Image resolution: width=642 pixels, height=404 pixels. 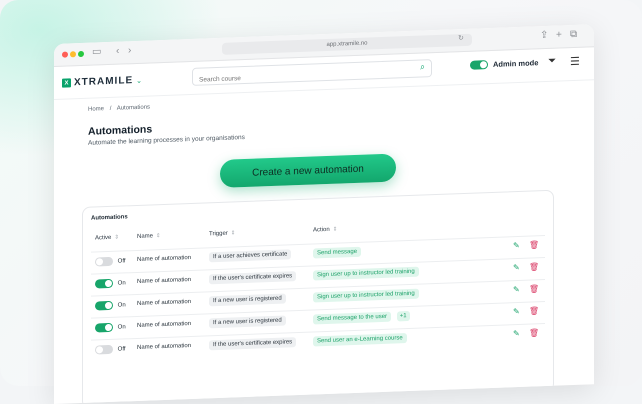 What do you see at coordinates (66, 83) in the screenshot?
I see `logo-mark: X` at bounding box center [66, 83].